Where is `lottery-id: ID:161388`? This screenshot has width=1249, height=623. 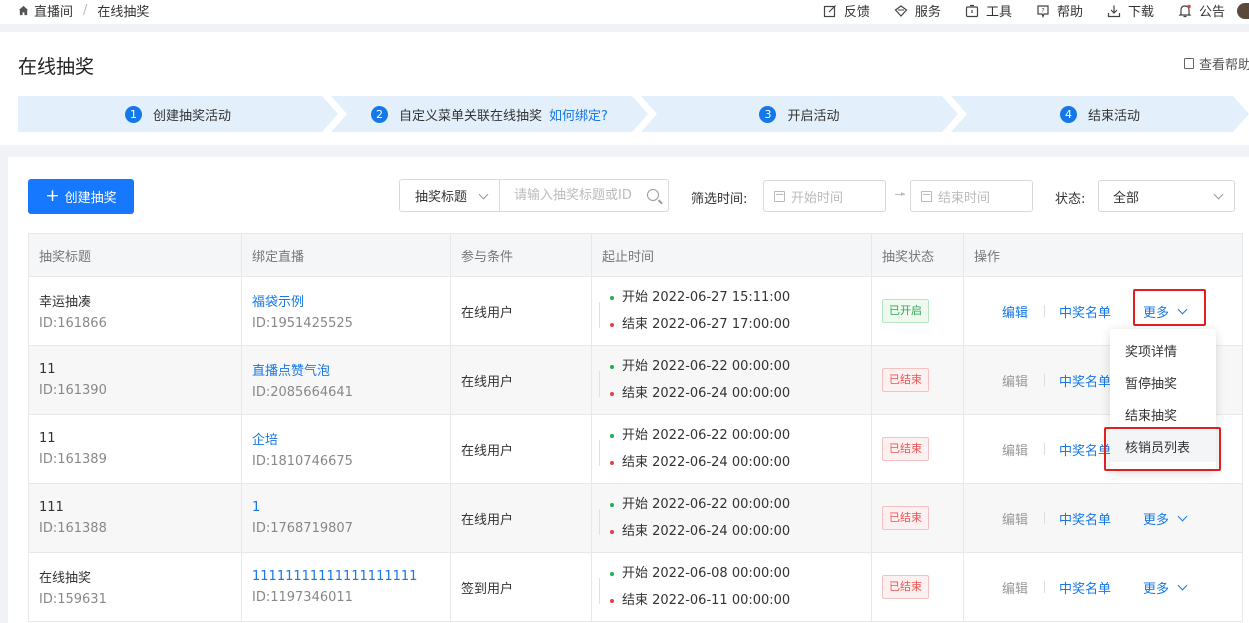
lottery-id: ID:161388 is located at coordinates (73, 528).